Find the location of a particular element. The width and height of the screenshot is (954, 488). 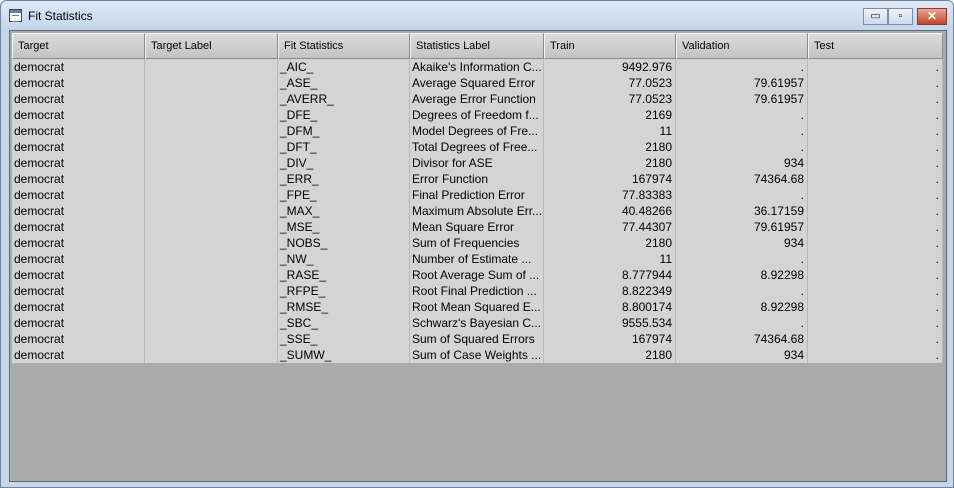

column-header-statistics-label: Statistics Label is located at coordinates (477, 46).